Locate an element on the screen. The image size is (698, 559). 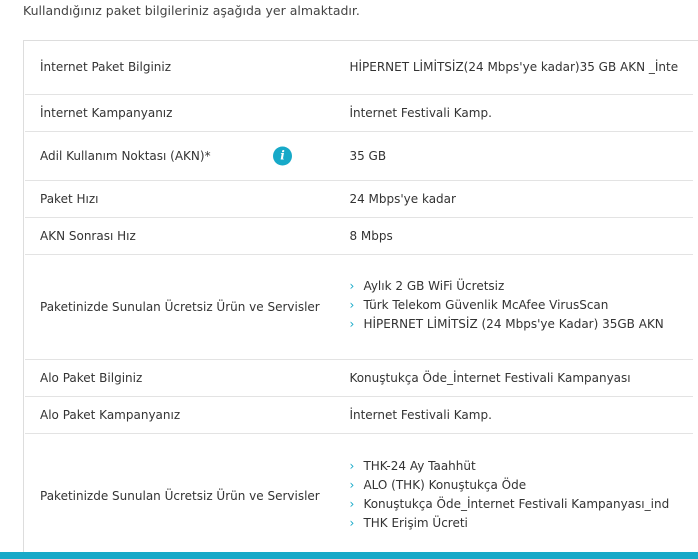
list-item-label: ALO (THK) Konuştukça Öde is located at coordinates (445, 484).